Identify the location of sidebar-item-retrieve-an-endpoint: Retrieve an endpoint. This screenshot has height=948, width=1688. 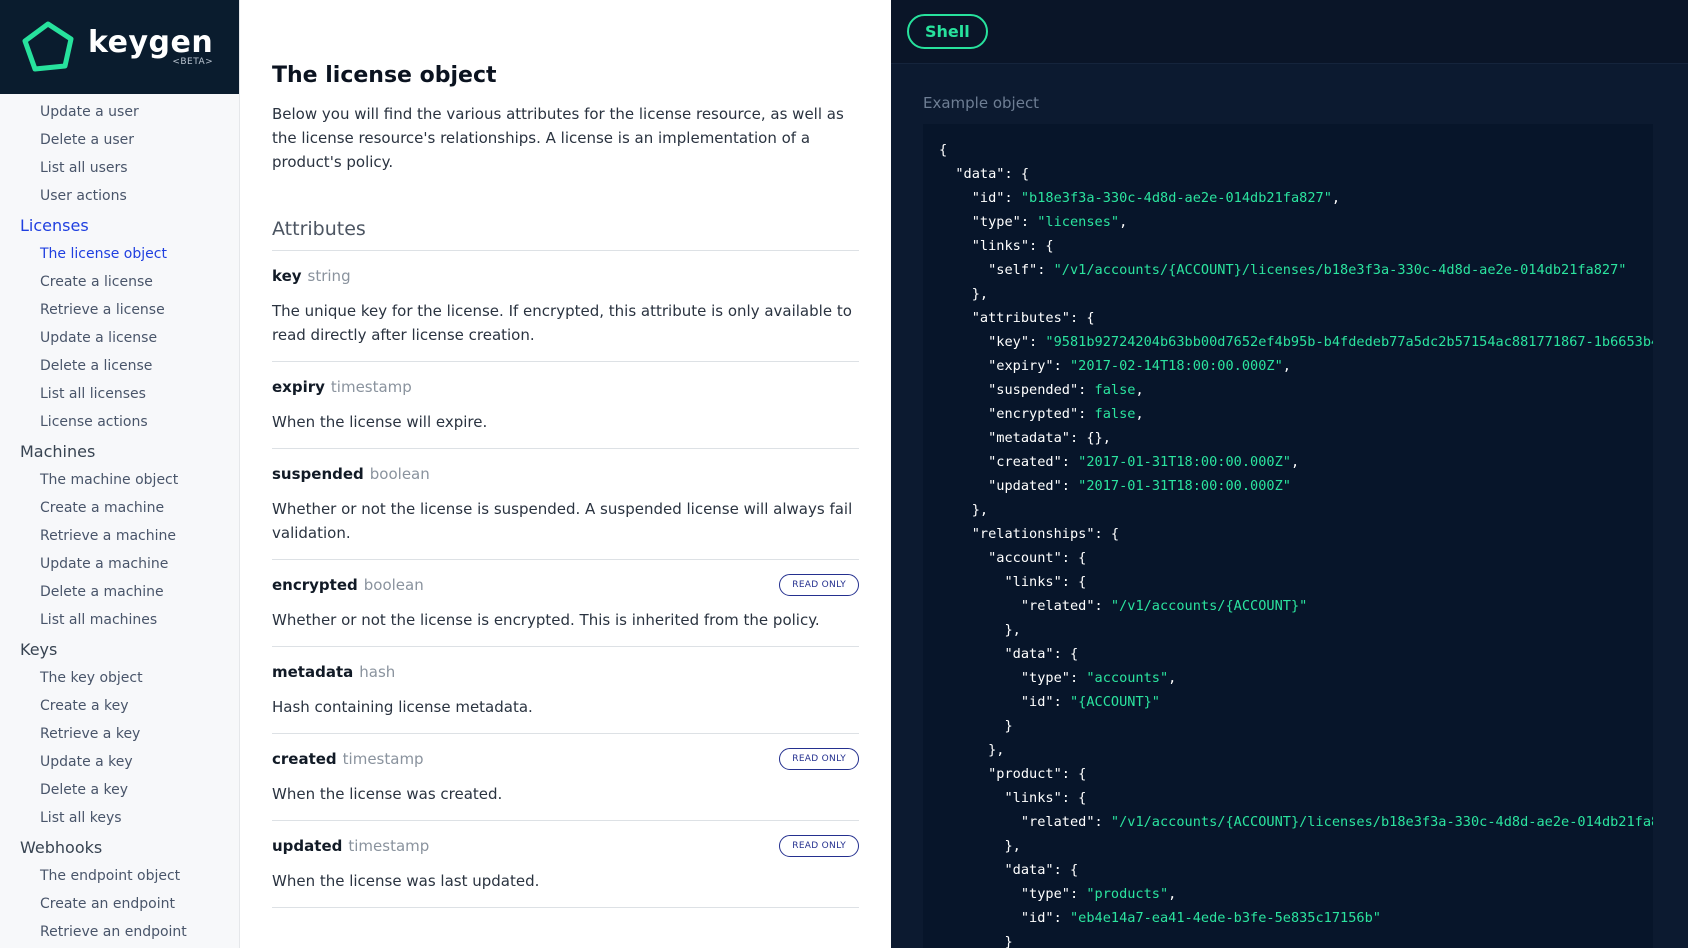
(119, 932).